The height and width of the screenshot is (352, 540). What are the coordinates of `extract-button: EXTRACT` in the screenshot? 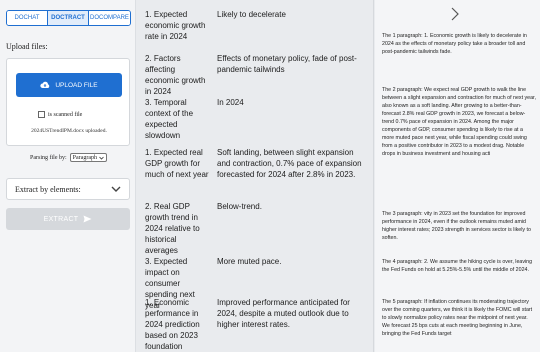 It's located at (68, 219).